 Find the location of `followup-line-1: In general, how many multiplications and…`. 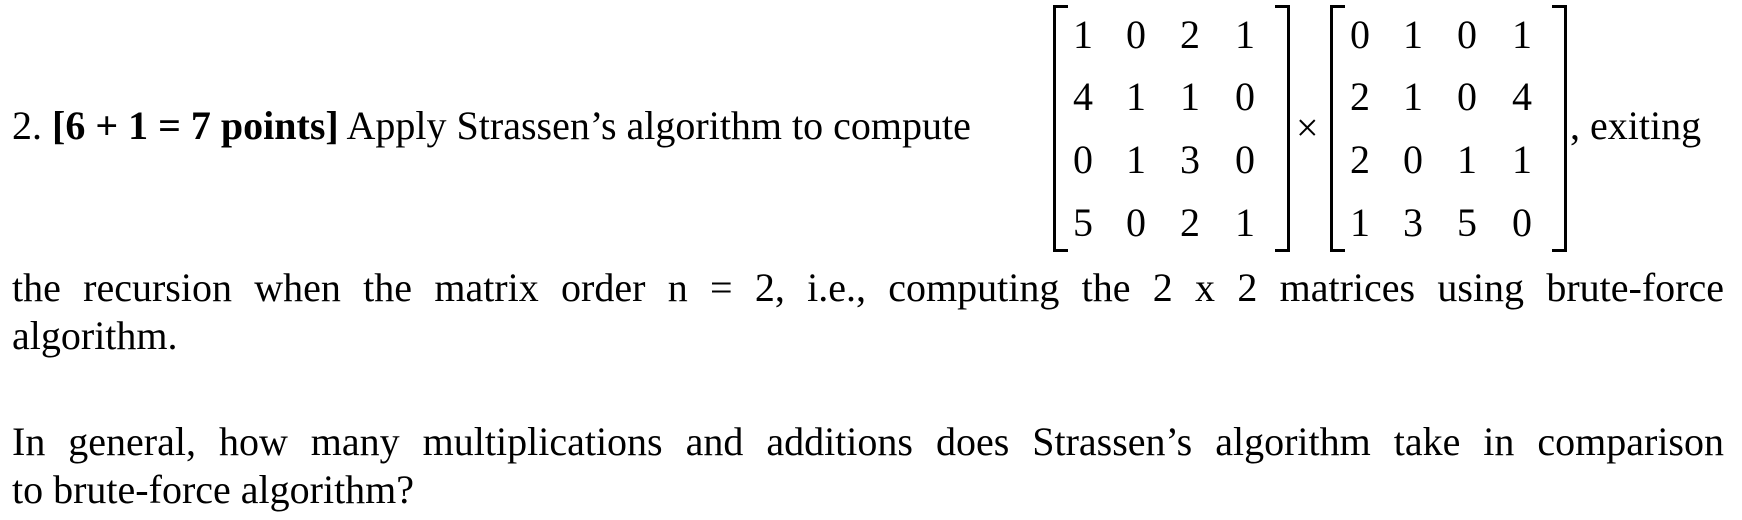

followup-line-1: In general, how many multiplications and… is located at coordinates (868, 441).